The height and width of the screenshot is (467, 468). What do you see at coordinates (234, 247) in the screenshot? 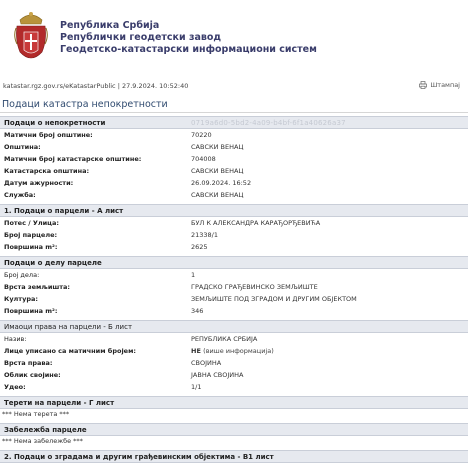
I see `parcel-row: Површина m²: 2625` at bounding box center [234, 247].